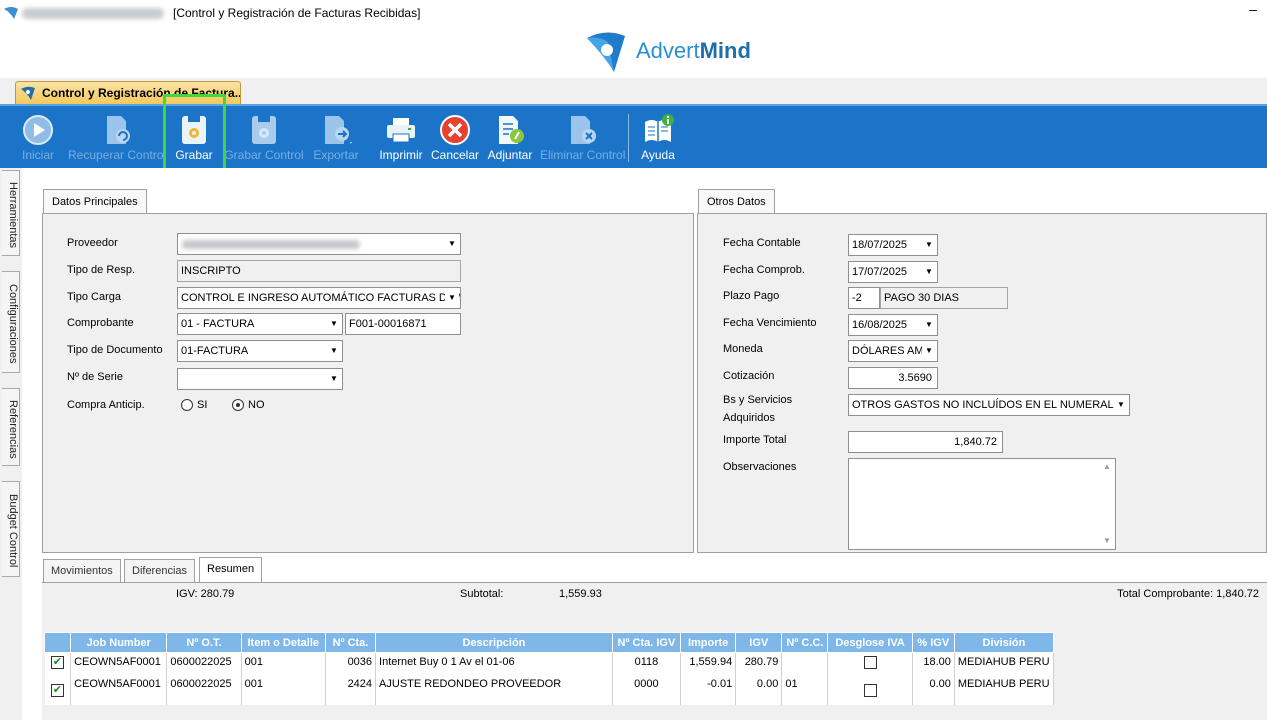 The image size is (1267, 720). What do you see at coordinates (658, 137) in the screenshot?
I see `ayuda-button: Ayuda` at bounding box center [658, 137].